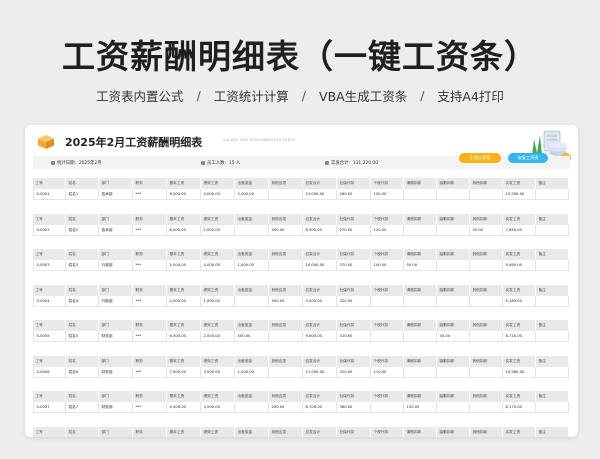 The width and height of the screenshot is (600, 459). What do you see at coordinates (519, 336) in the screenshot?
I see `table-cell: 8,710.00` at bounding box center [519, 336].